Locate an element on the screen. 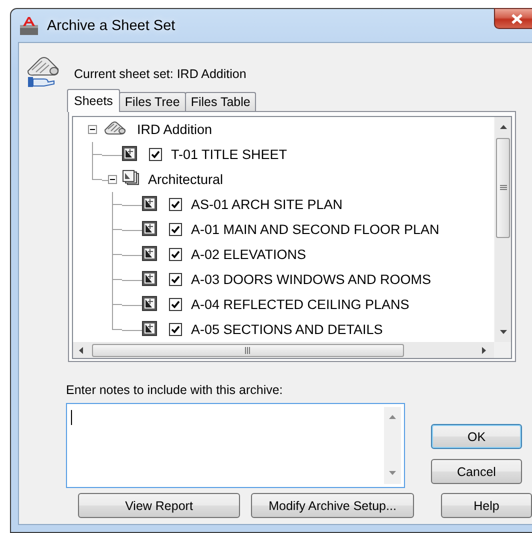  tab: Sheets is located at coordinates (93, 100).